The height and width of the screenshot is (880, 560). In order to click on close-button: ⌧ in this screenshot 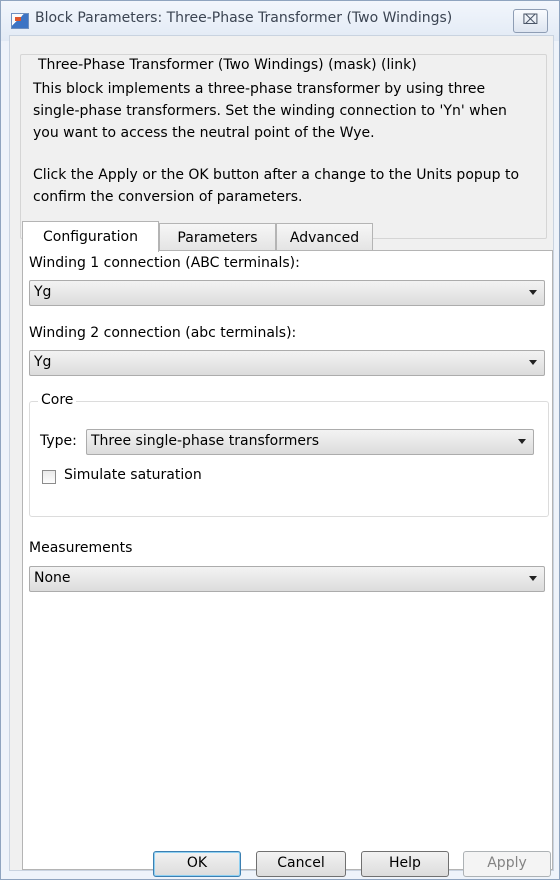, I will do `click(530, 21)`.